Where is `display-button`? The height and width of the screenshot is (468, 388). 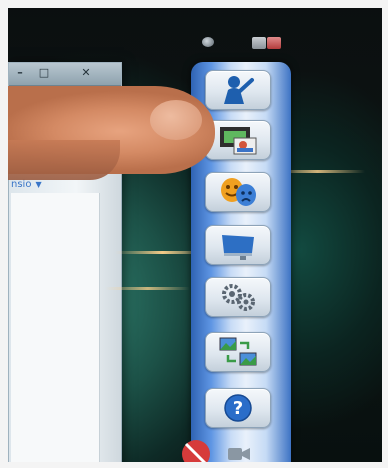
display-button is located at coordinates (238, 245).